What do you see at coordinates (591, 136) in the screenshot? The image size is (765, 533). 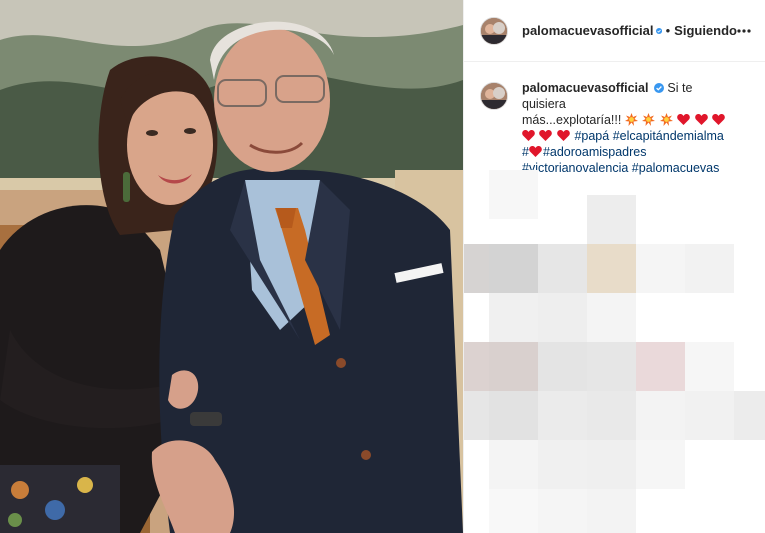 I see `hashtag-link: #papá` at bounding box center [591, 136].